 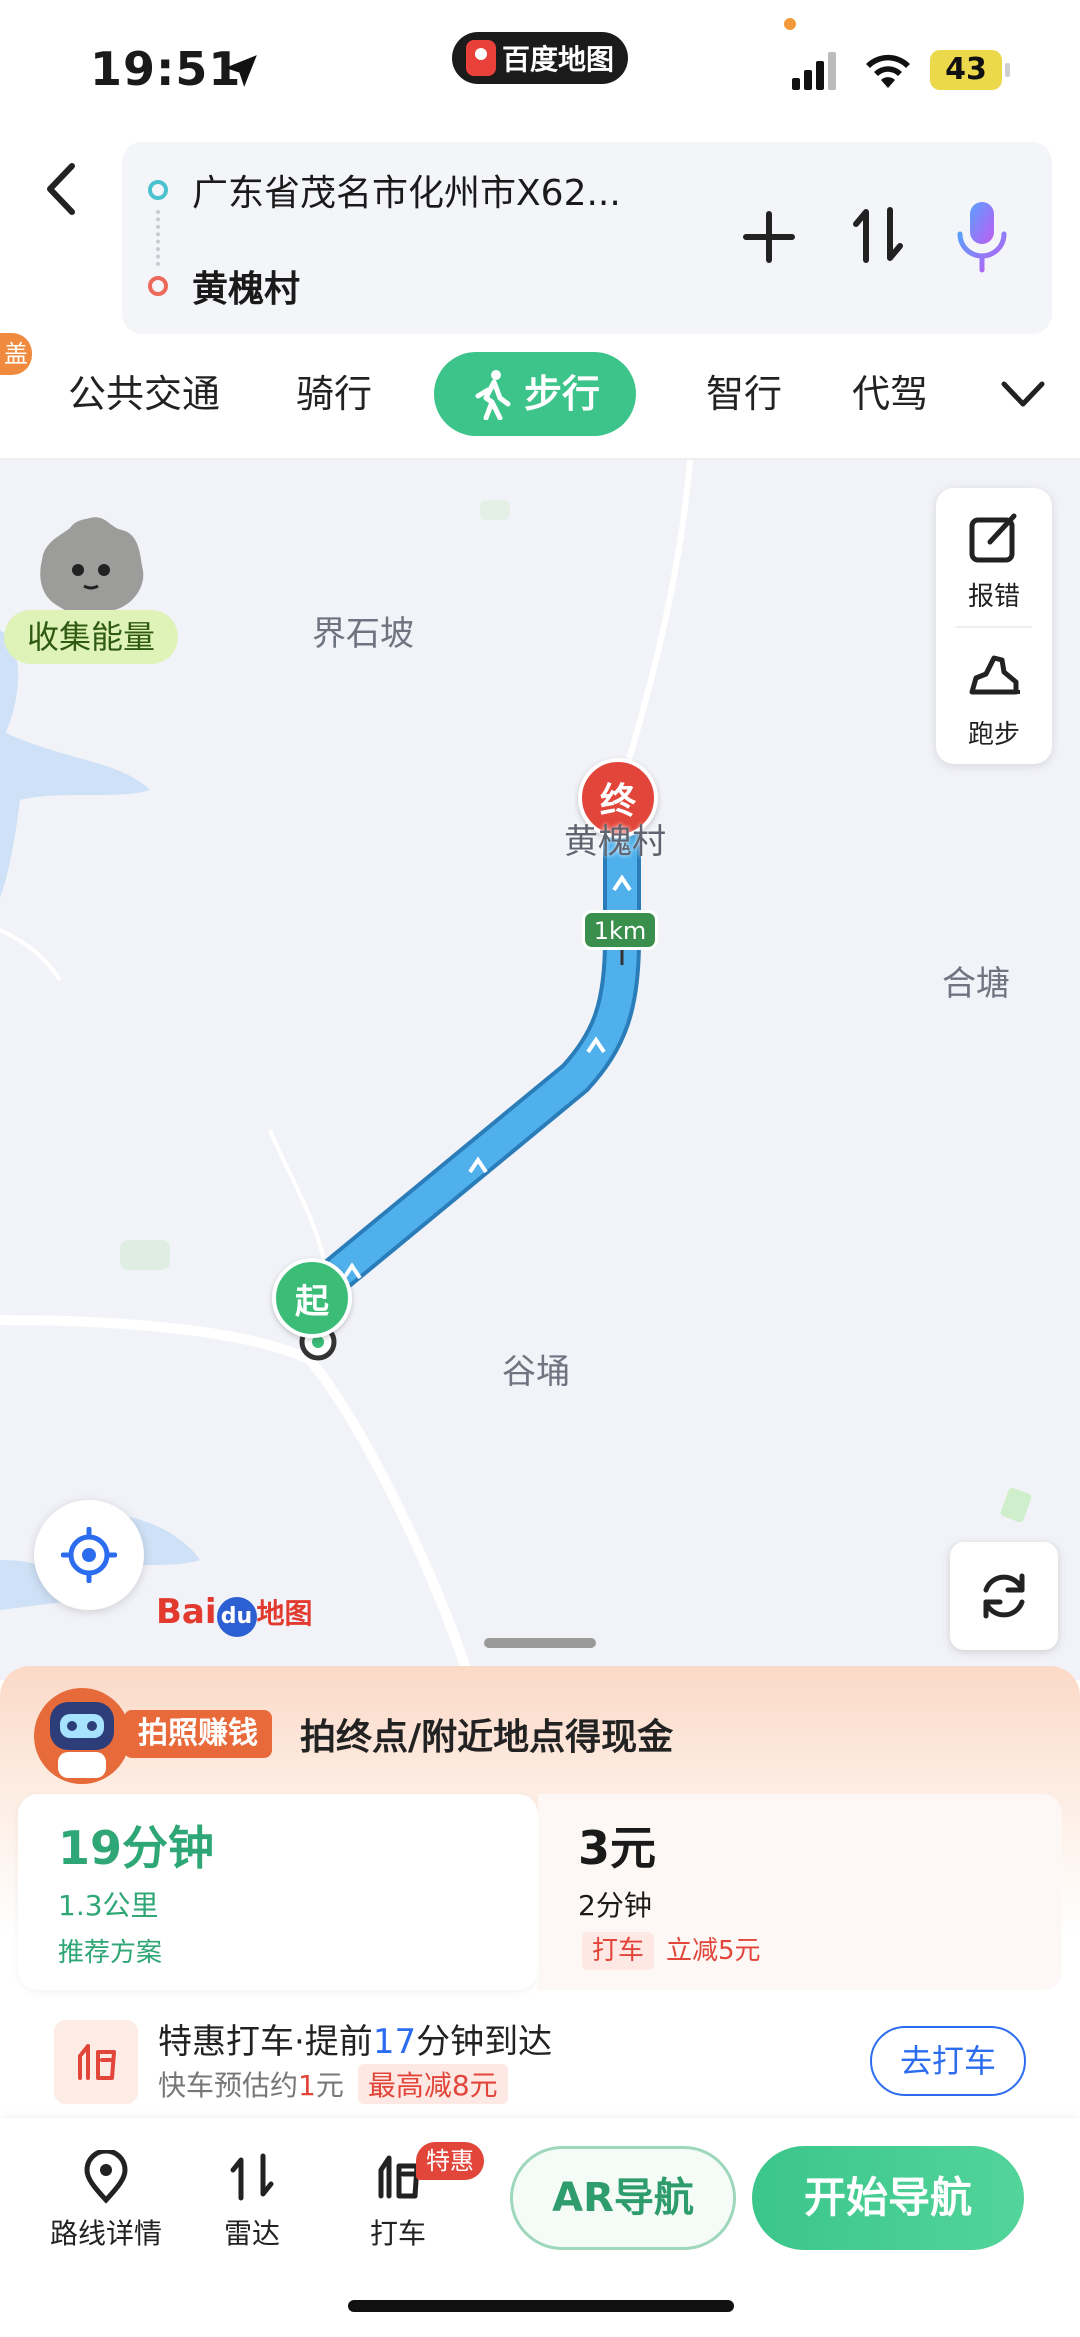 I want to click on locate-me-button, so click(x=89, y=1555).